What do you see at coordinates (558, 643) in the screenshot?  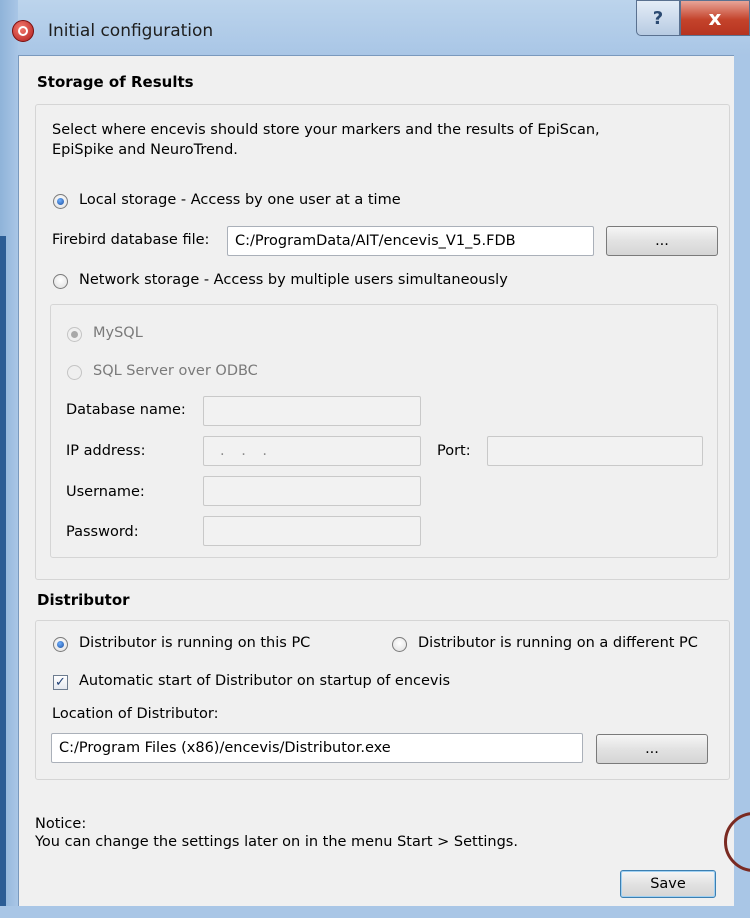 I see `distributor-other-pc-label: Distributor is running on a different PC` at bounding box center [558, 643].